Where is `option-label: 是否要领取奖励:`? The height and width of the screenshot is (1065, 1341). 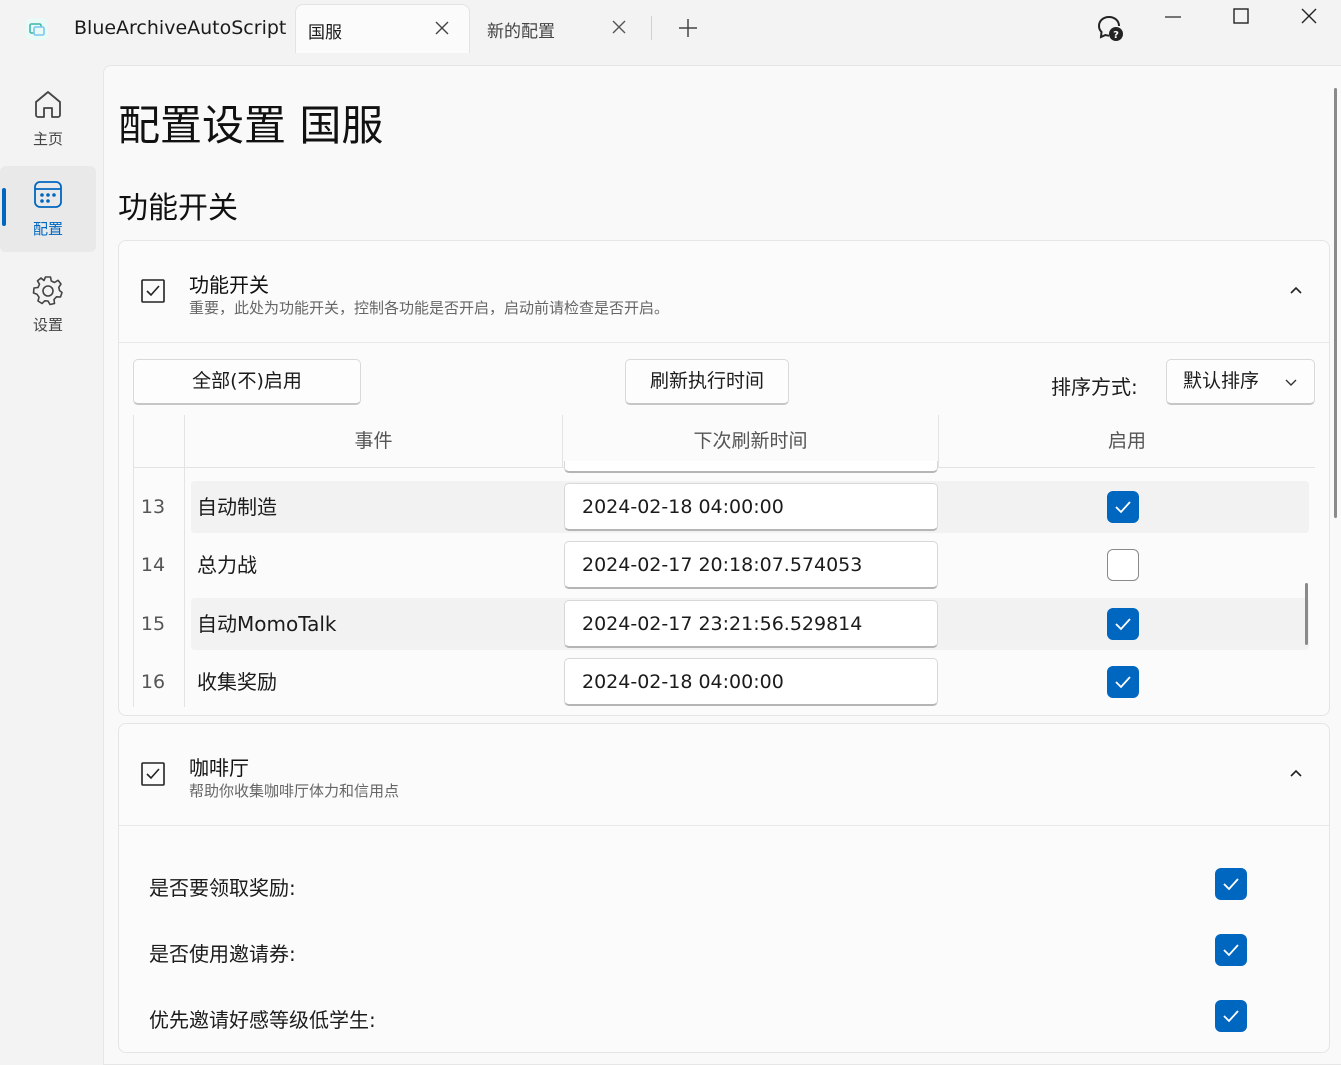 option-label: 是否要领取奖励: is located at coordinates (222, 888).